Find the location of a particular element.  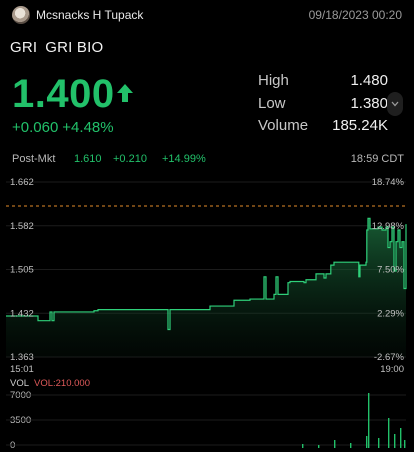

post-timestamp: 09/18/2023 00:20 is located at coordinates (355, 15).